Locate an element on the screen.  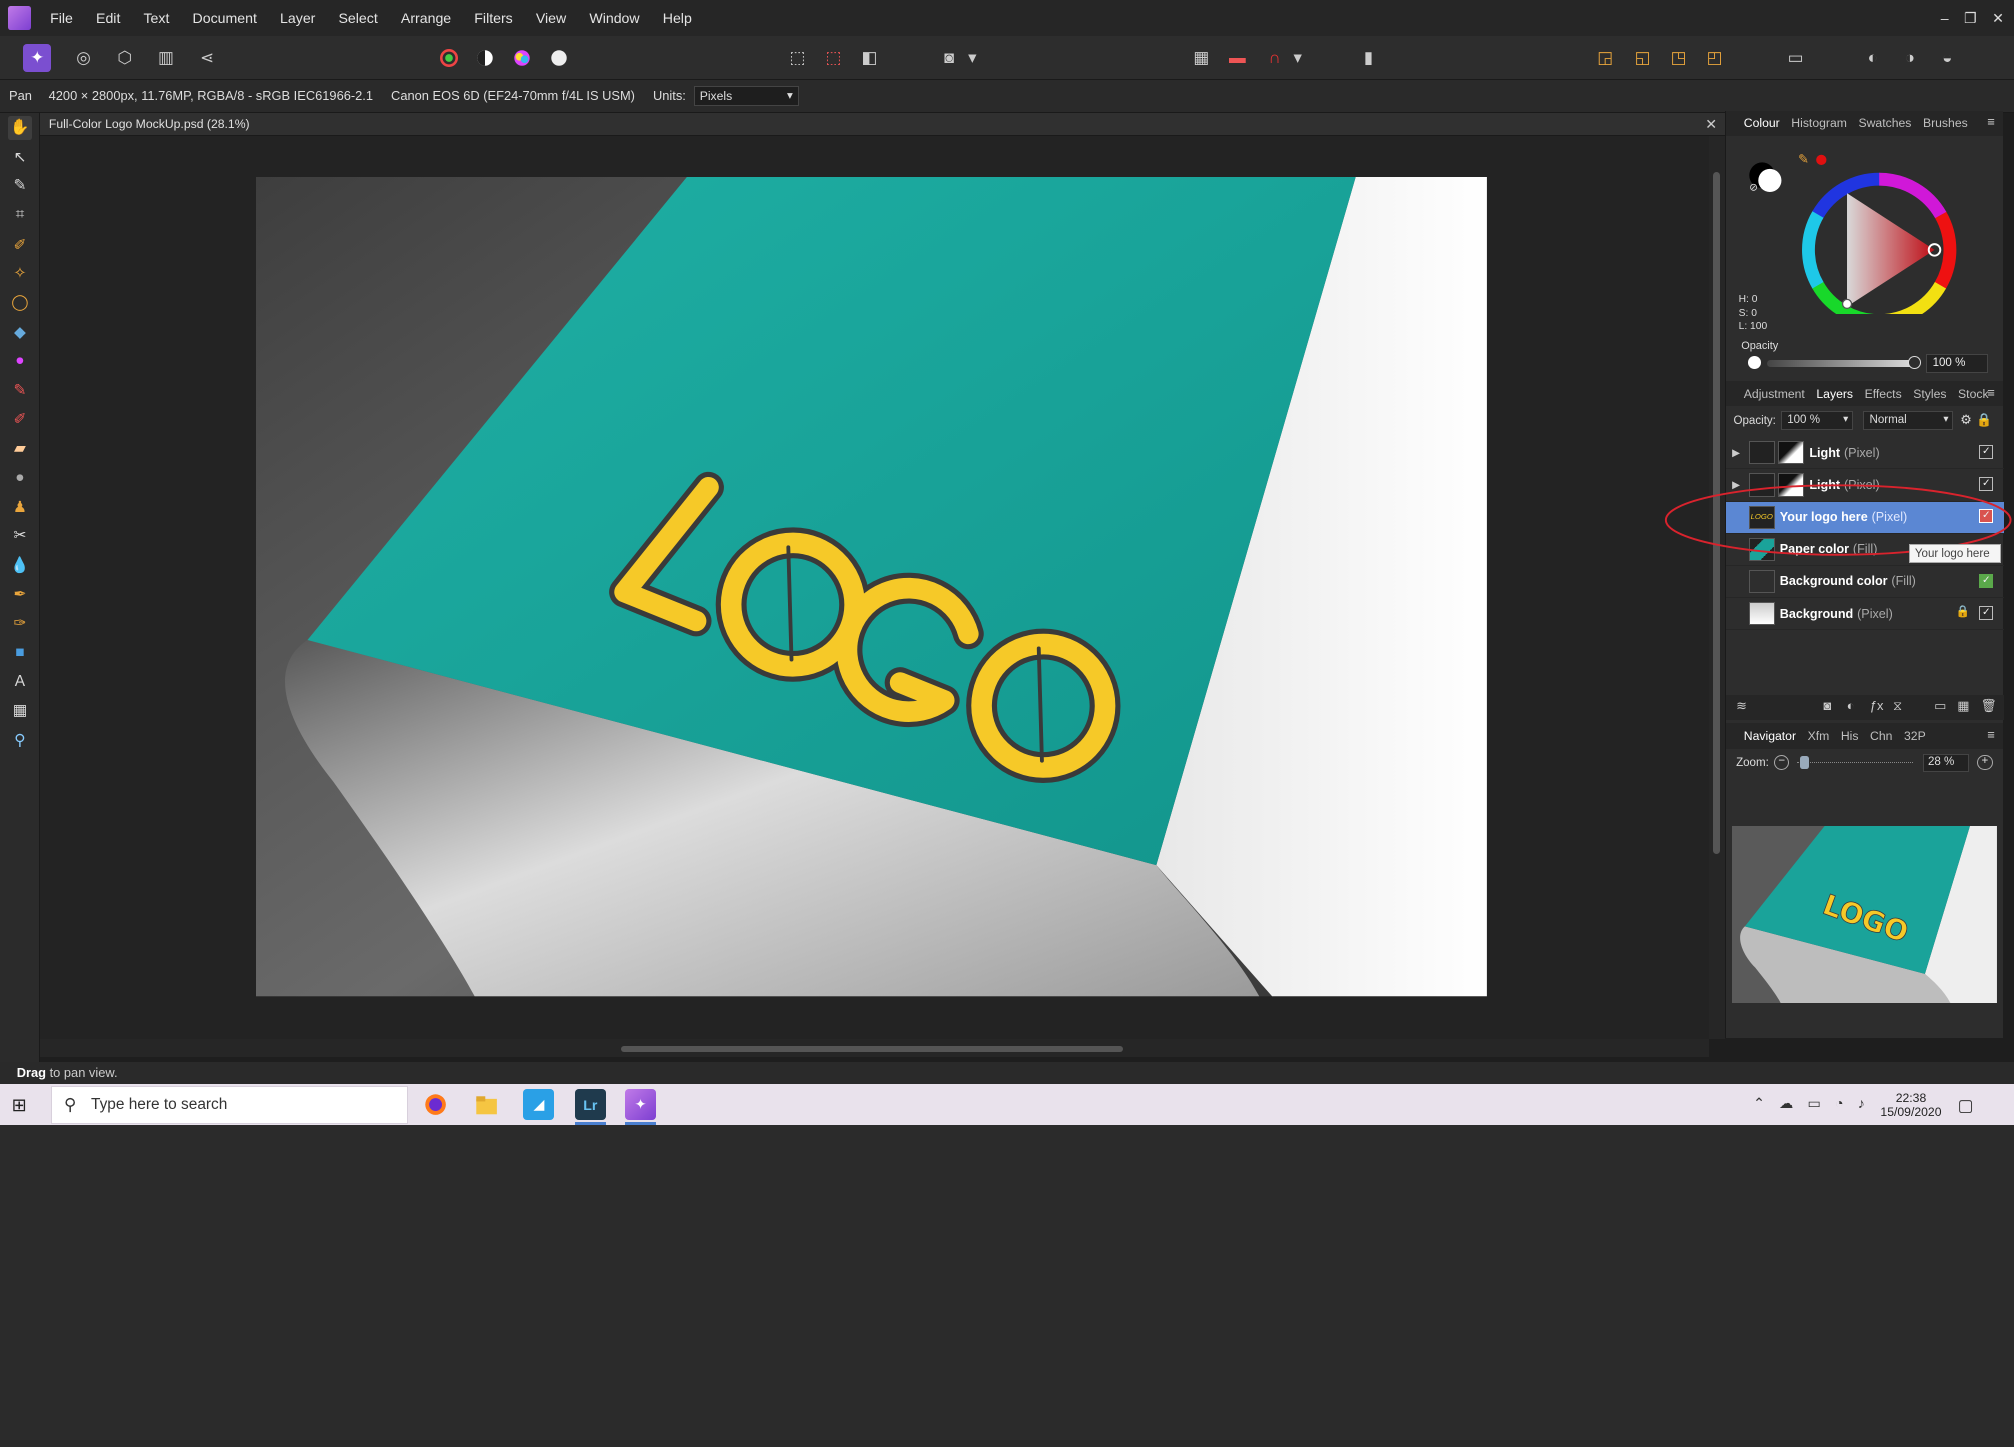
lightroom-icon: Lr is located at coordinates (590, 1105).